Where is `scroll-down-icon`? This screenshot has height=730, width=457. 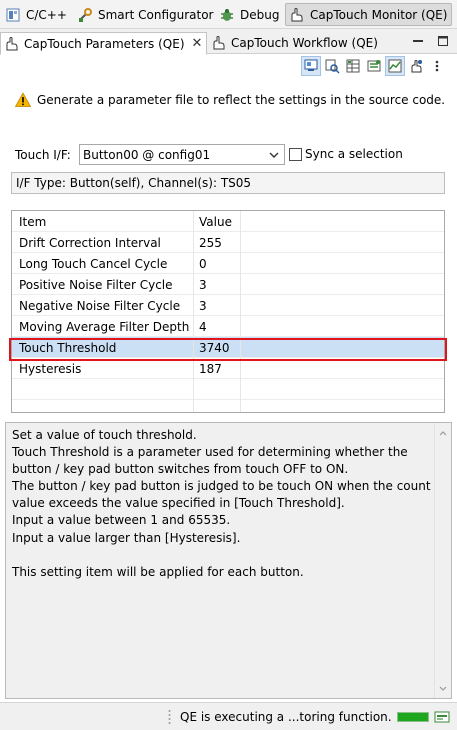 scroll-down-icon is located at coordinates (443, 688).